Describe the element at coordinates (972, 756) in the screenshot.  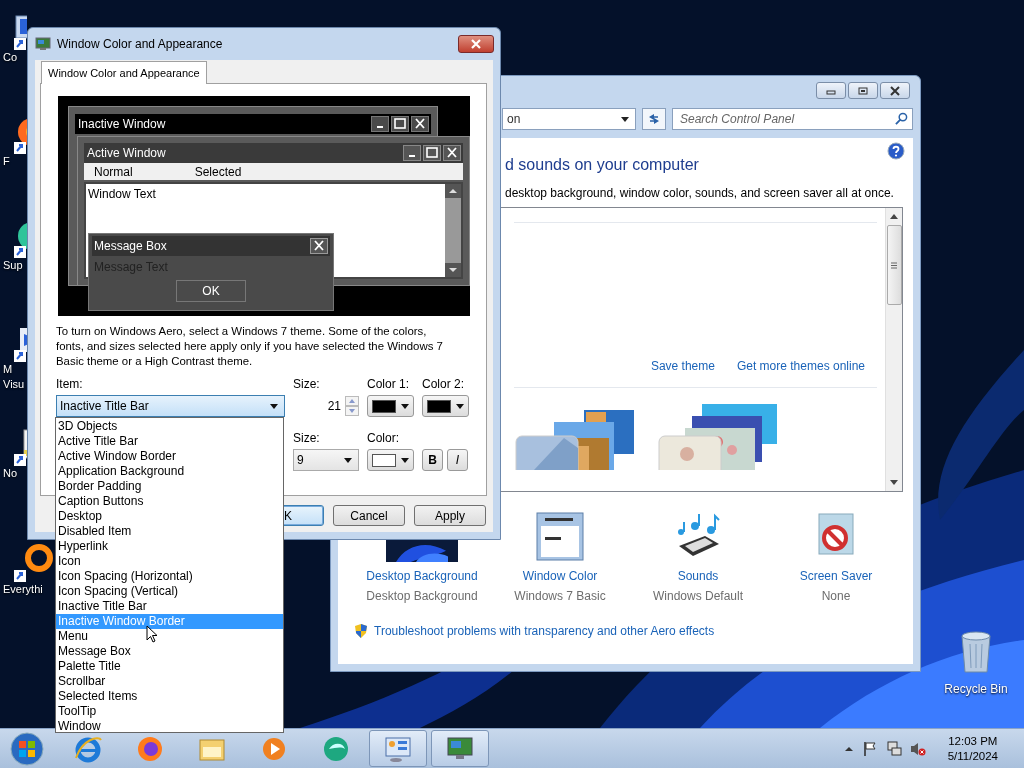
I see `clock-date: 5/11/2024` at that location.